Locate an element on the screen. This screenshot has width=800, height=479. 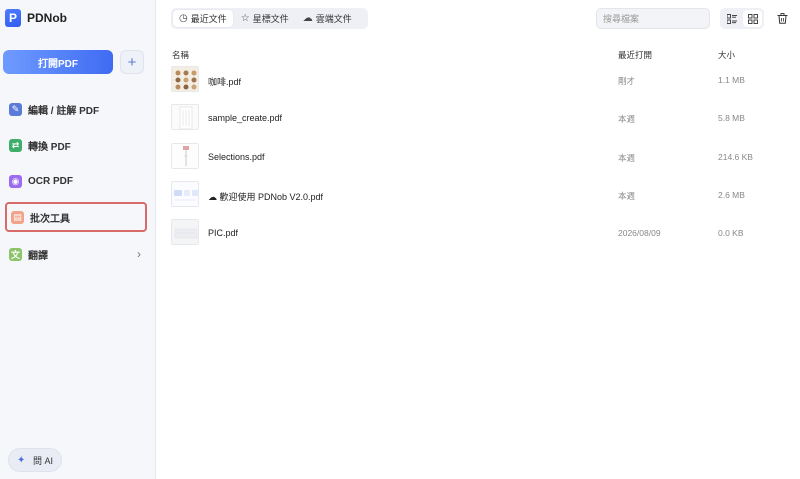
ask-ai-label: 問 AI is located at coordinates (43, 460).